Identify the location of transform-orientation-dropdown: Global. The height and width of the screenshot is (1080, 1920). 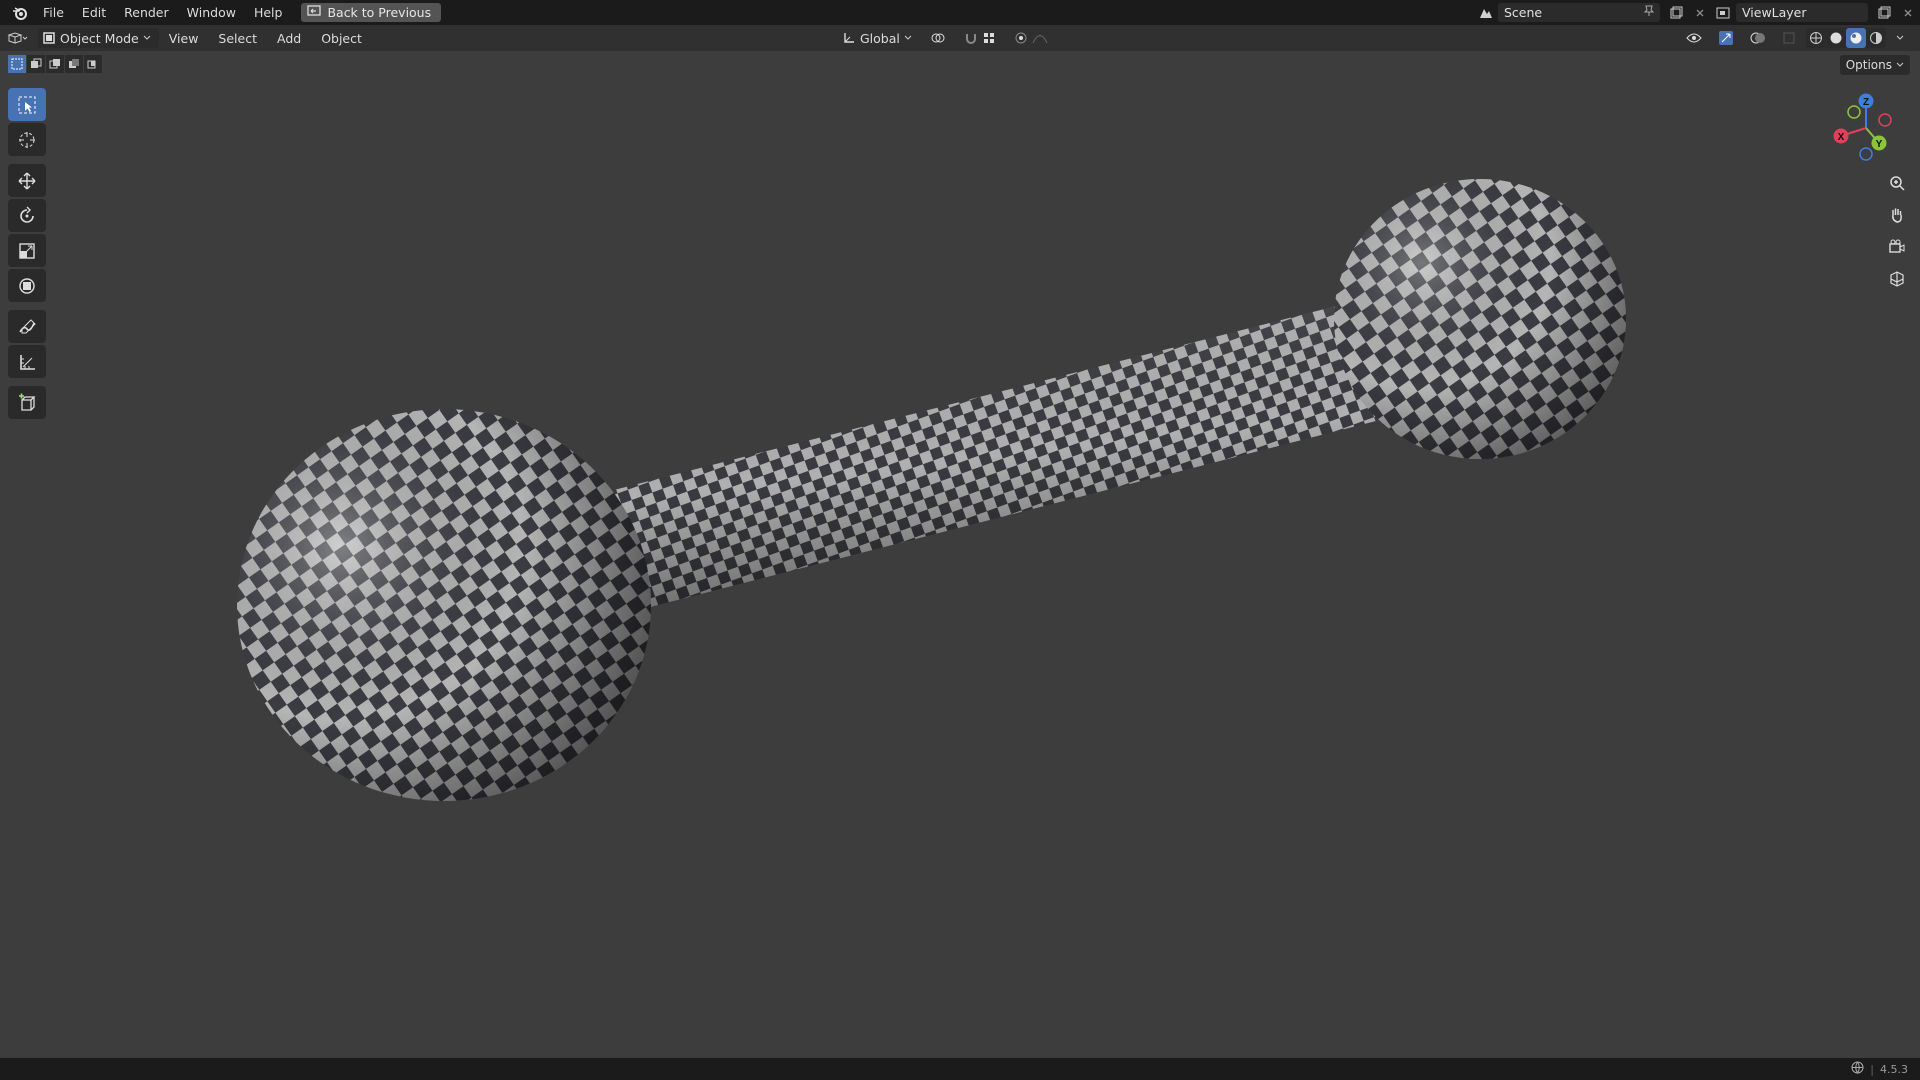
(877, 38).